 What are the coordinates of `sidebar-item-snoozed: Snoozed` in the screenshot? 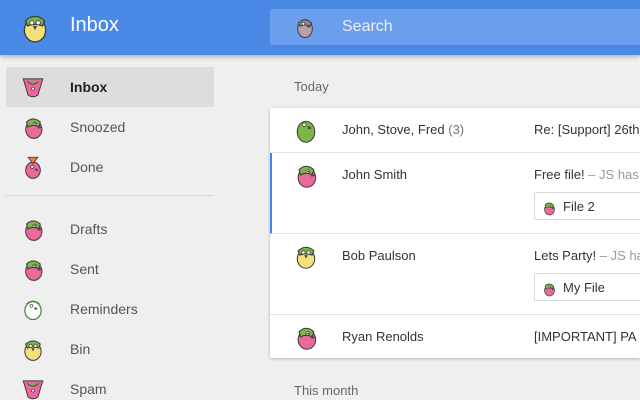 It's located at (110, 127).